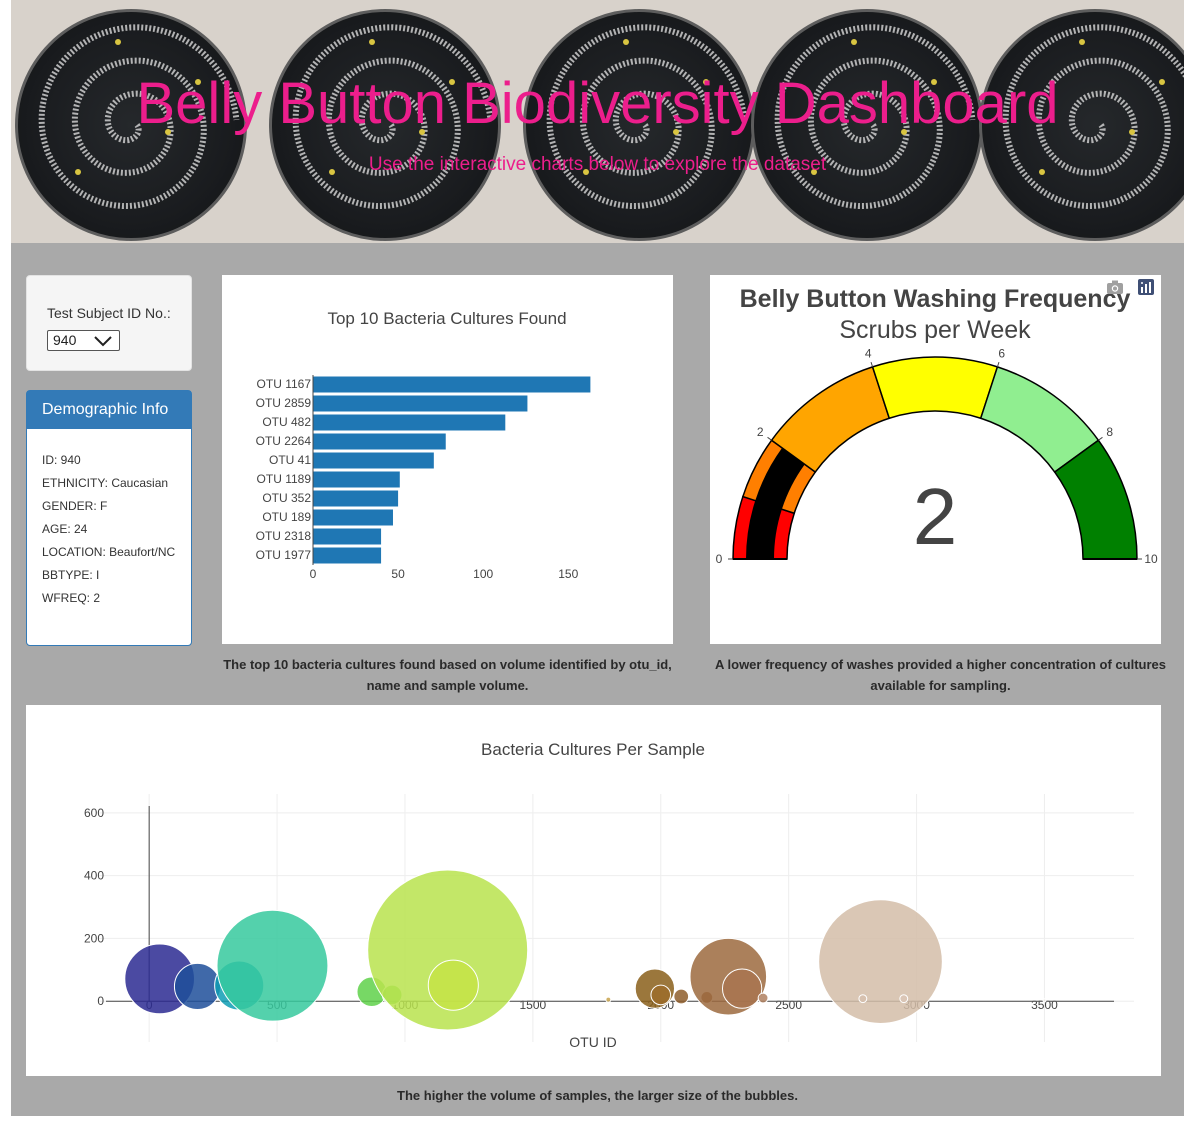  I want to click on bubble-x-axis-label: OTU ID, so click(592, 1042).